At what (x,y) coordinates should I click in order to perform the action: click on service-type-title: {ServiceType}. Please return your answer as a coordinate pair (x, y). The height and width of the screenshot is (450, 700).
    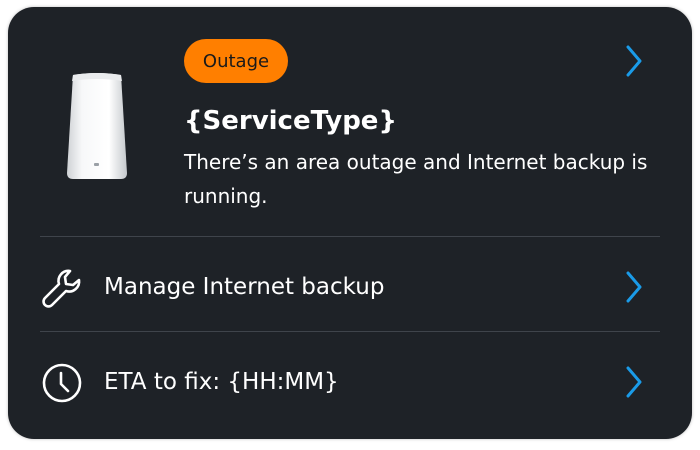
    Looking at the image, I should click on (290, 121).